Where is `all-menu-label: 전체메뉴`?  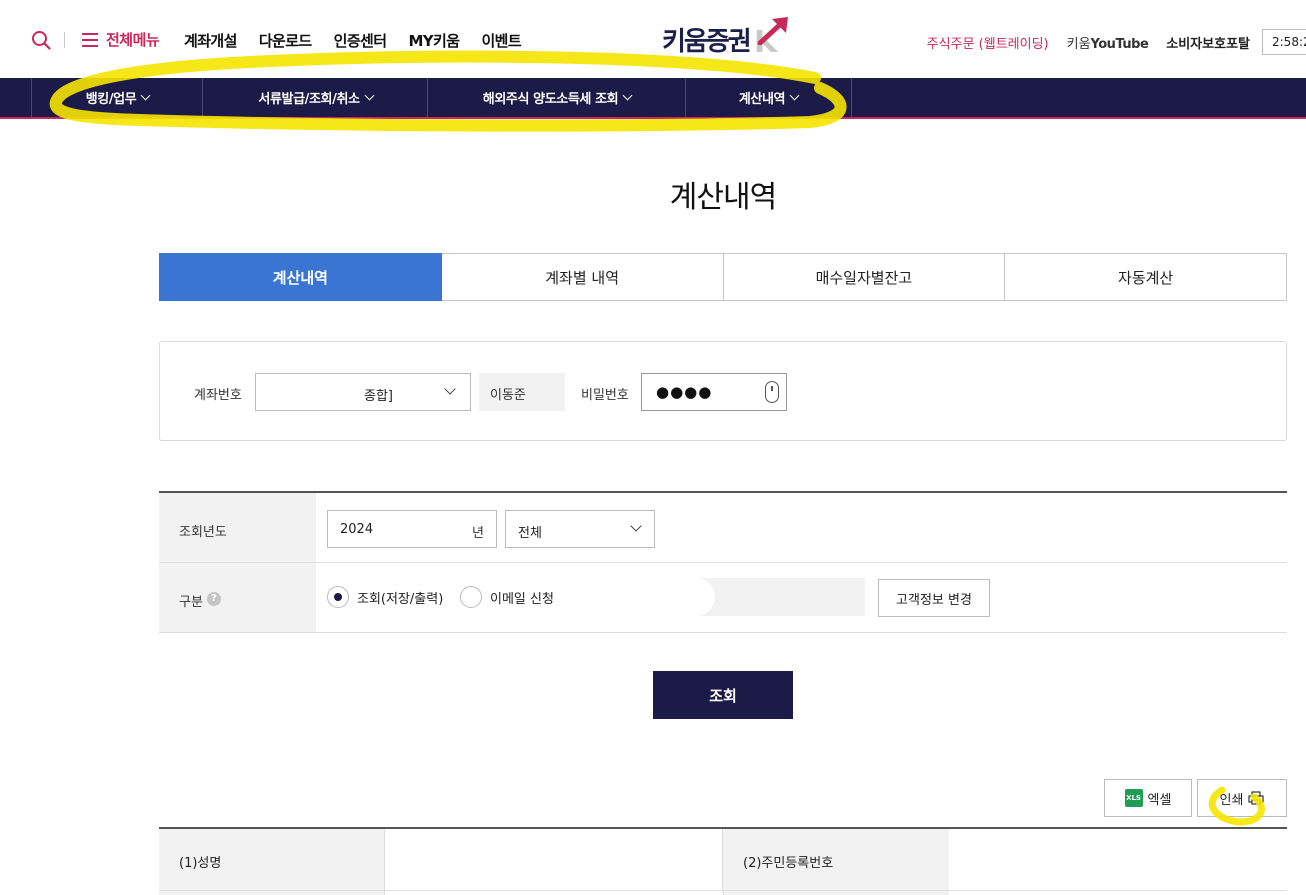
all-menu-label: 전체메뉴 is located at coordinates (133, 40).